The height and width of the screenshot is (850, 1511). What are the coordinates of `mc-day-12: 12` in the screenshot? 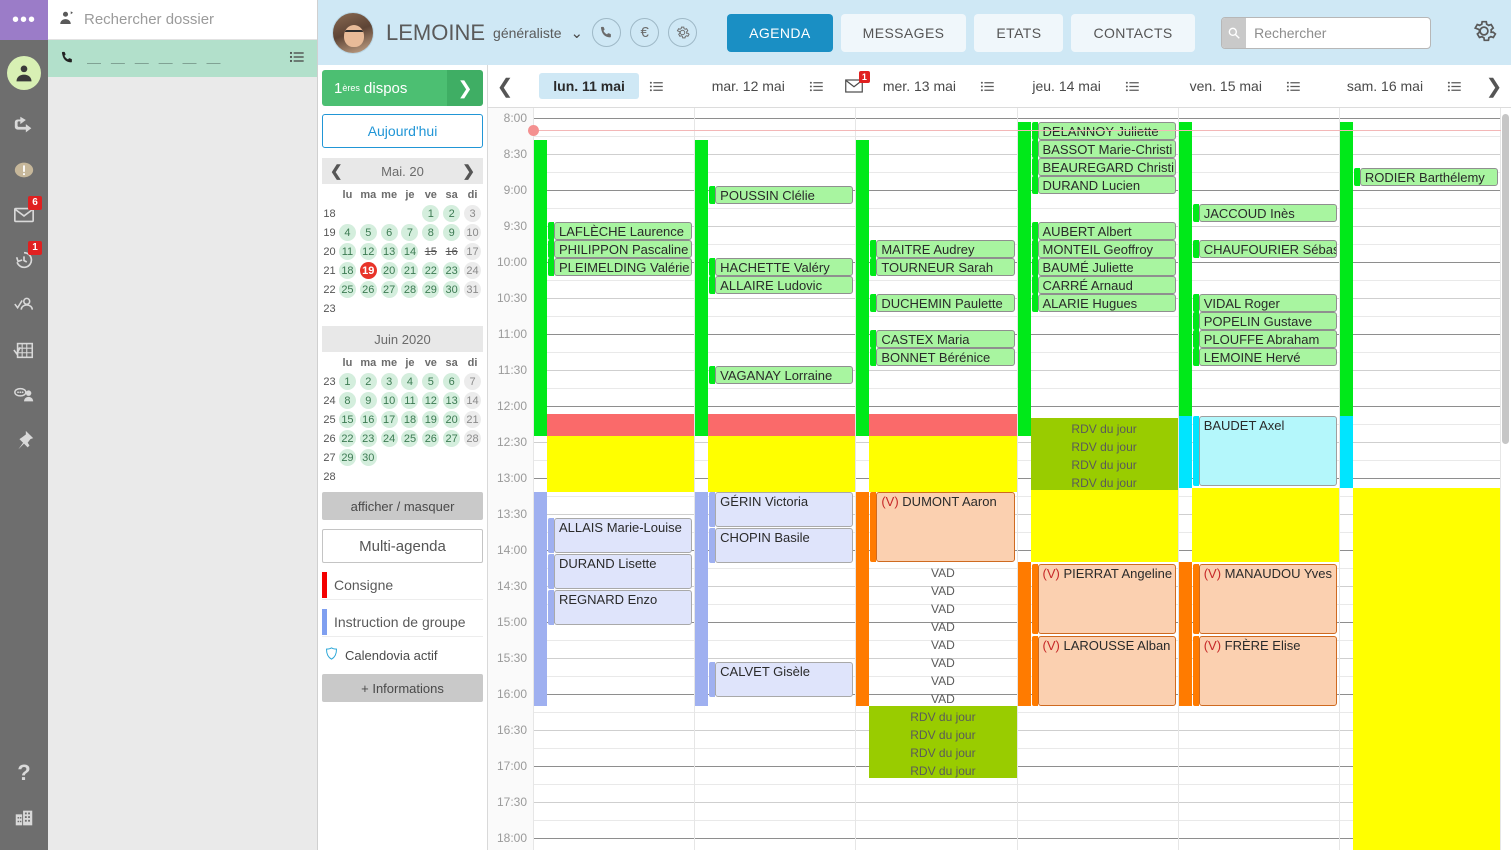 It's located at (368, 251).